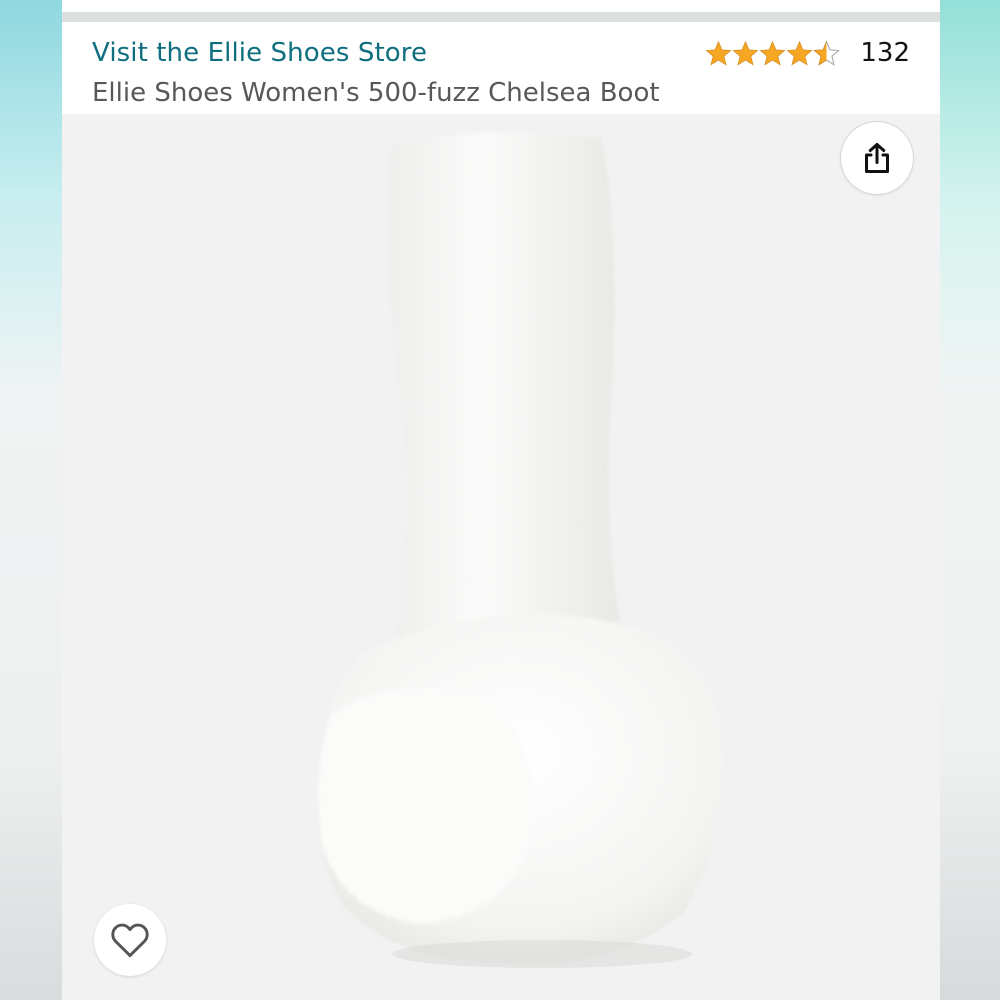 The height and width of the screenshot is (1000, 1000). I want to click on share-button, so click(877, 158).